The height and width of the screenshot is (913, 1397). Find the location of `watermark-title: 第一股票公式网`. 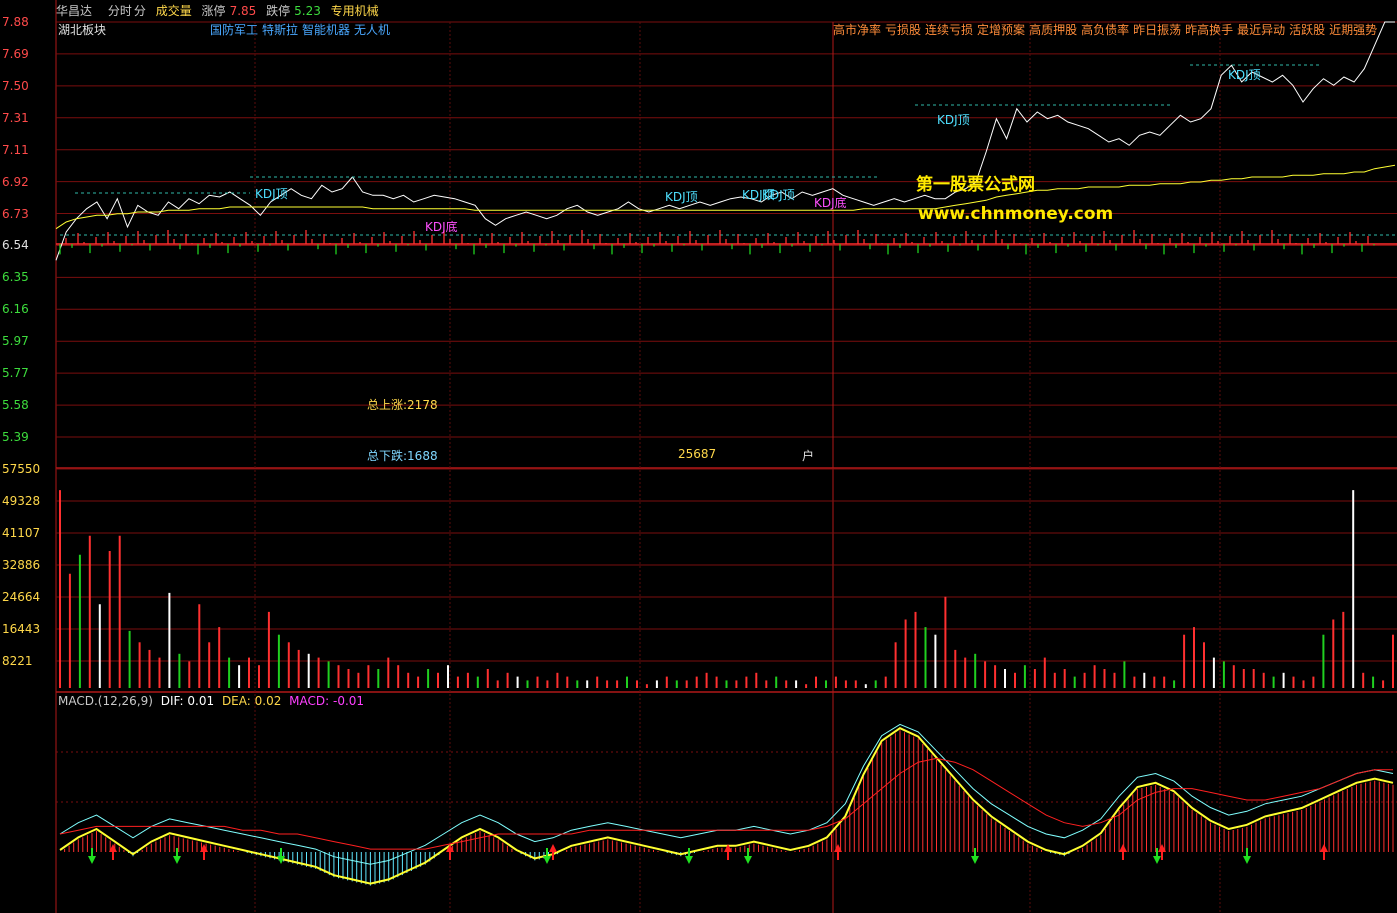

watermark-title: 第一股票公式网 is located at coordinates (975, 185).